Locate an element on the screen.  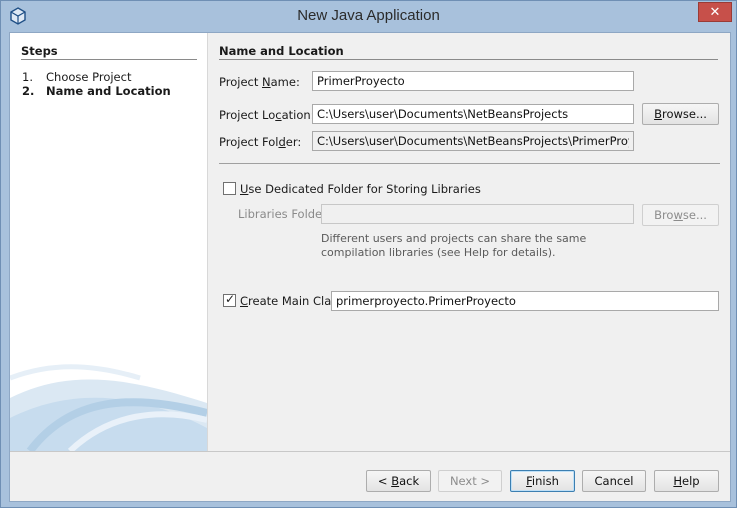
dedicated-folder-checkbox is located at coordinates (229, 188).